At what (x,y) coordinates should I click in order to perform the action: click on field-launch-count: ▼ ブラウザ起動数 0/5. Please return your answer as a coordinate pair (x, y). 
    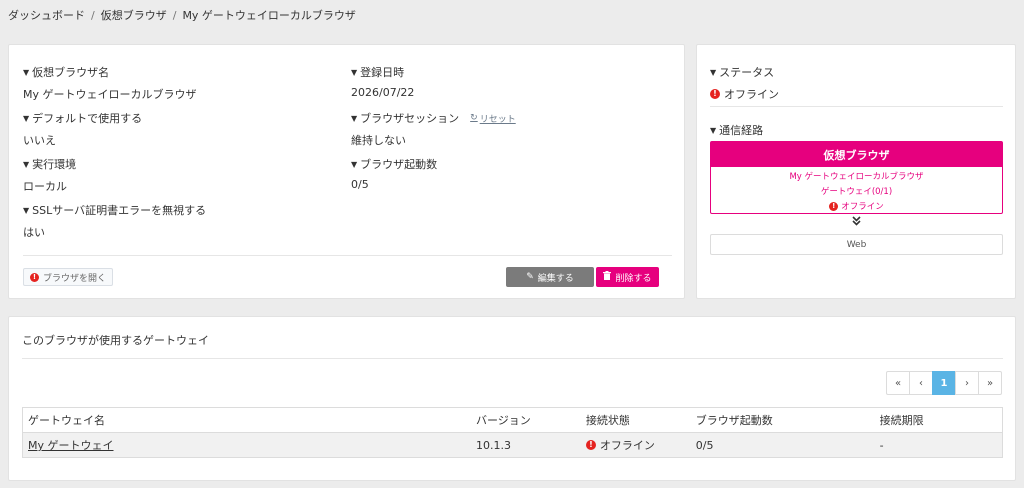
    Looking at the image, I should click on (394, 173).